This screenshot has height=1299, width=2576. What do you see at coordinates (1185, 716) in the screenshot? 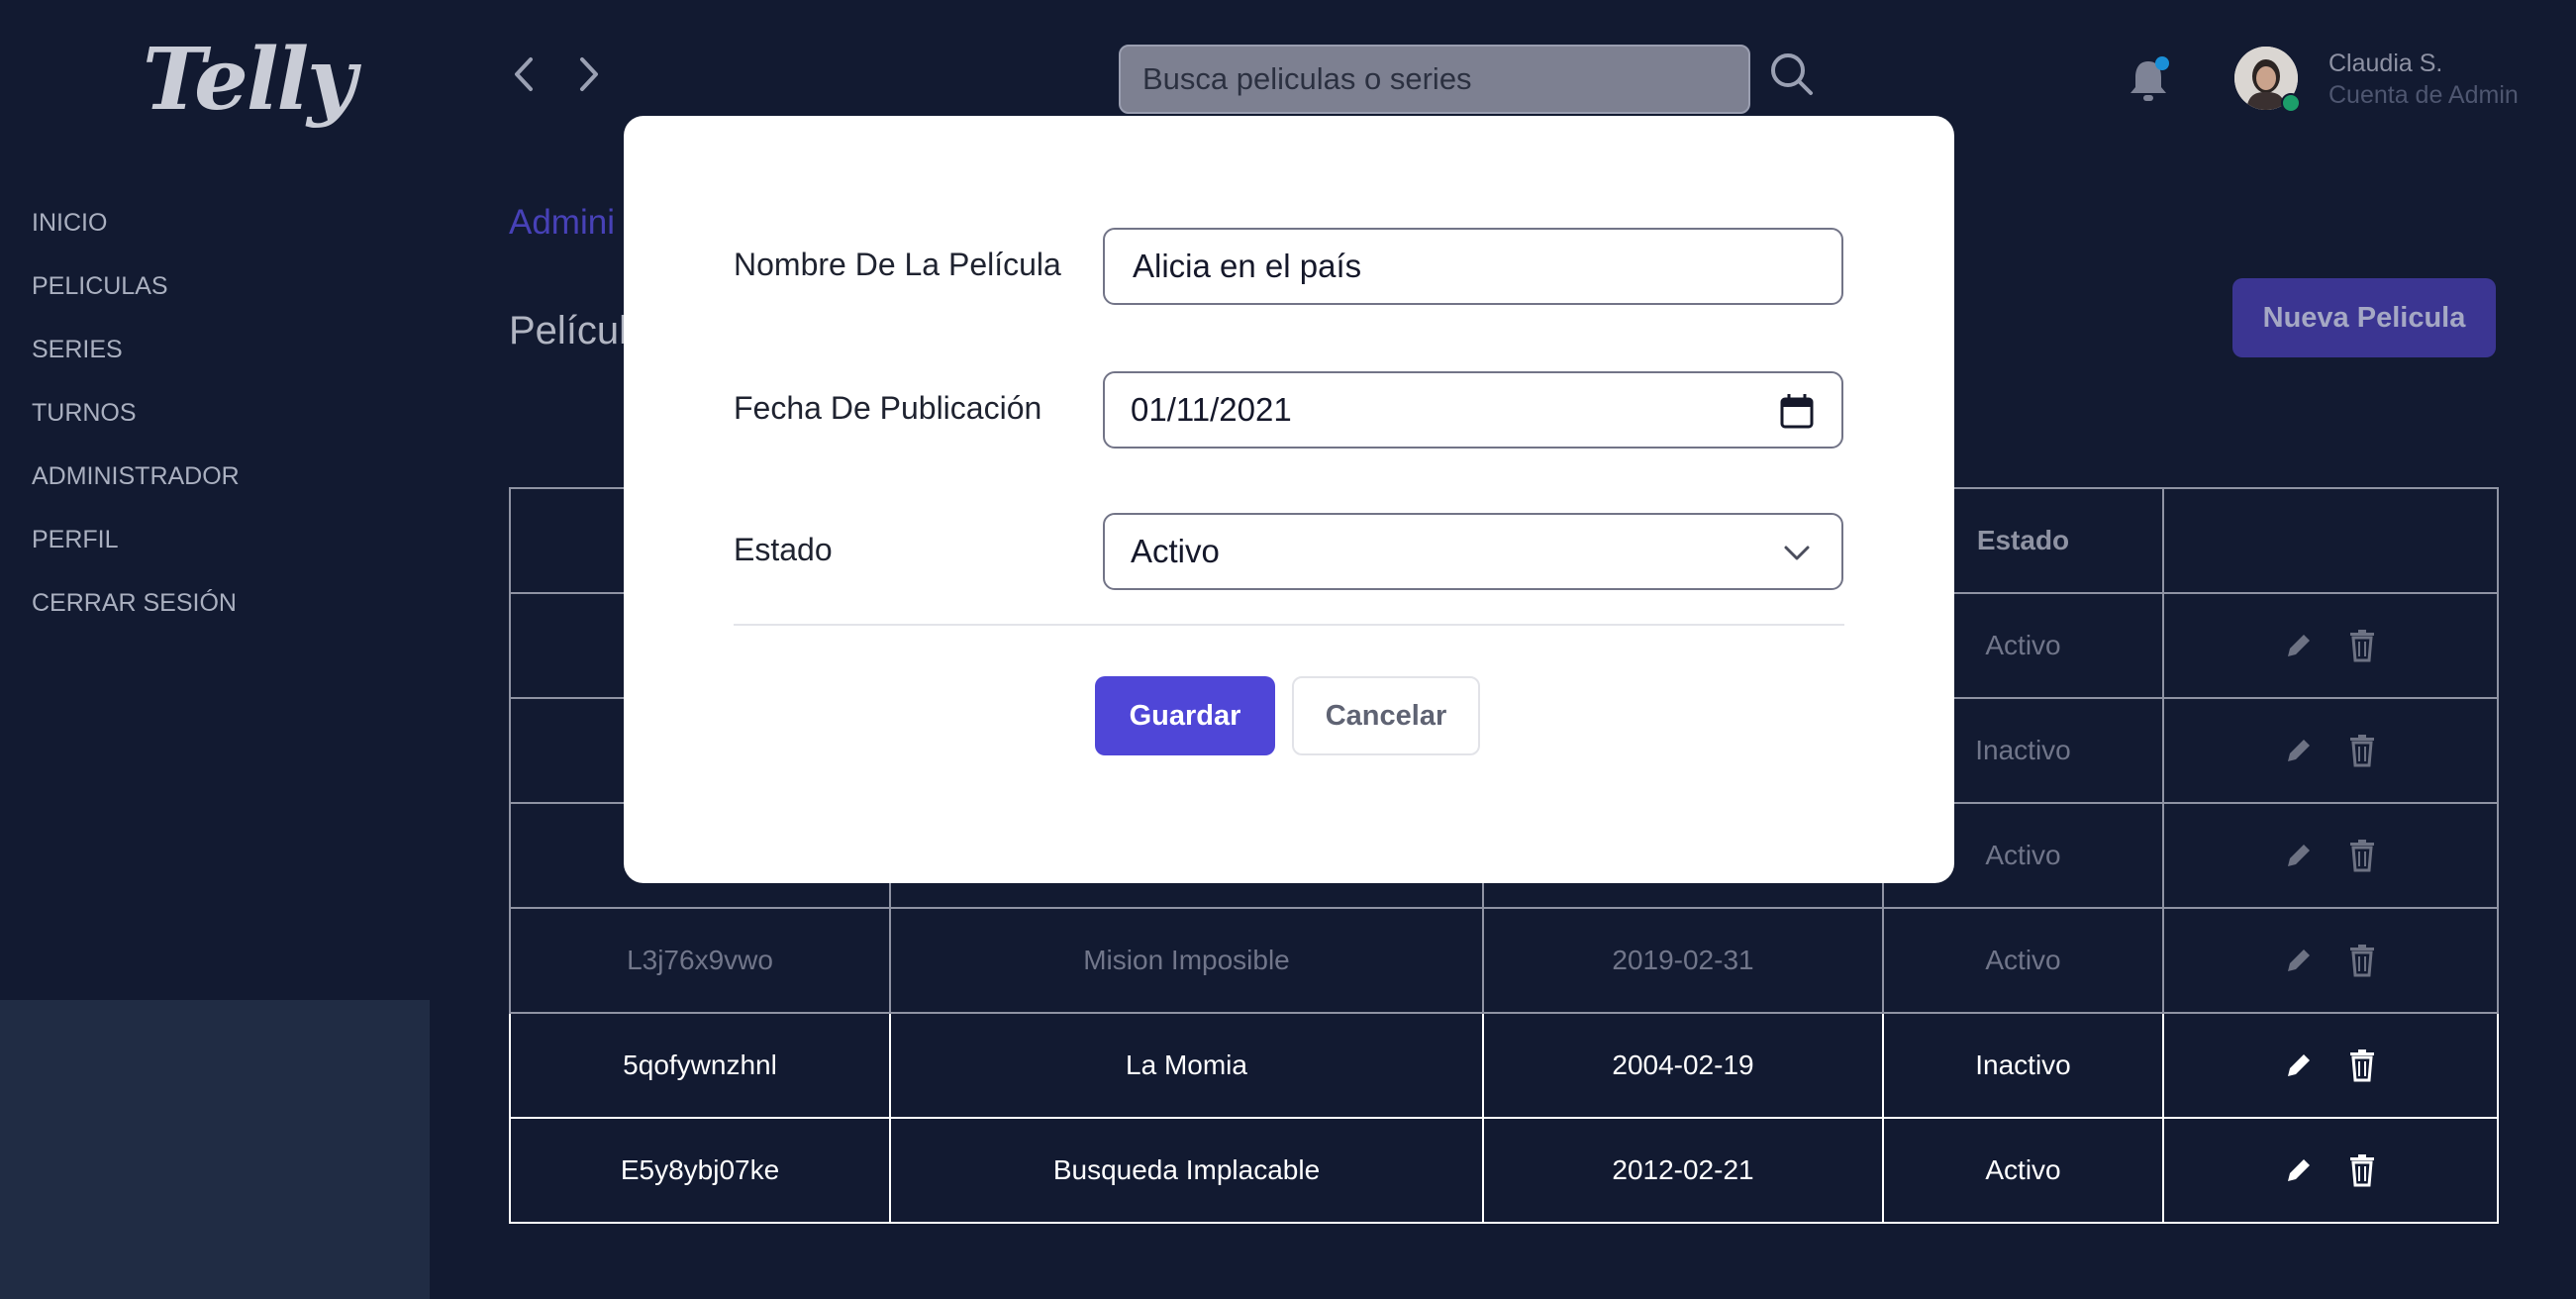
I see `save-button: Guardar` at bounding box center [1185, 716].